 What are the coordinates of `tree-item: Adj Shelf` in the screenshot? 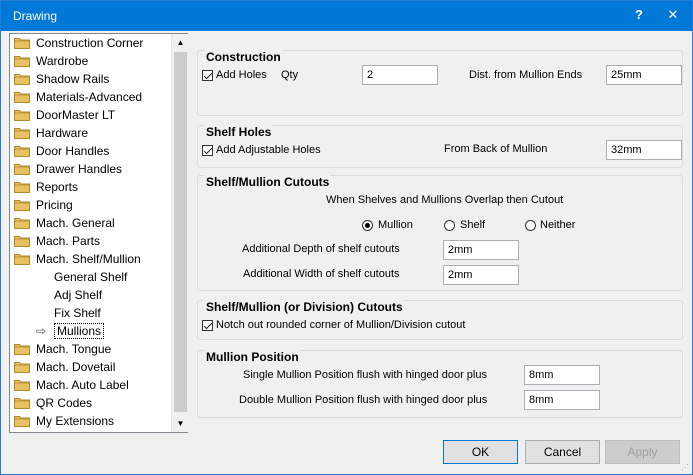 It's located at (78, 295).